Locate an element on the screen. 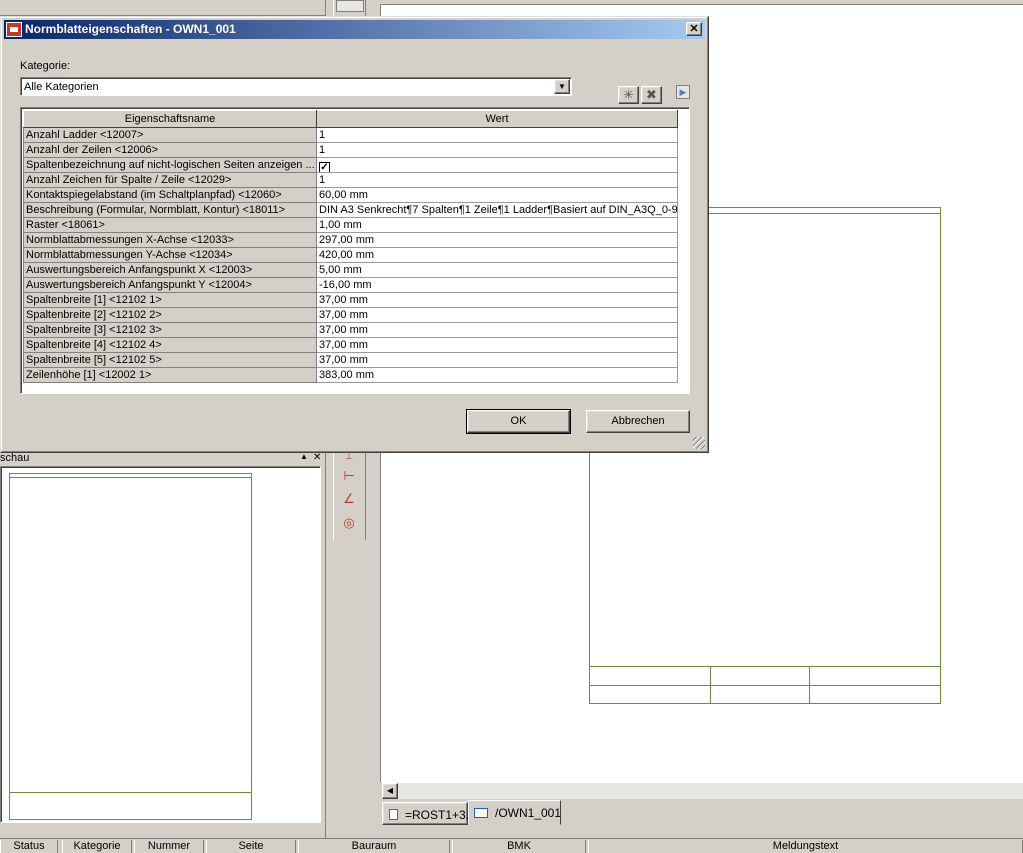  table-row: Spaltenbreite [1] <12102 1> 37,00 mm is located at coordinates (350, 300).